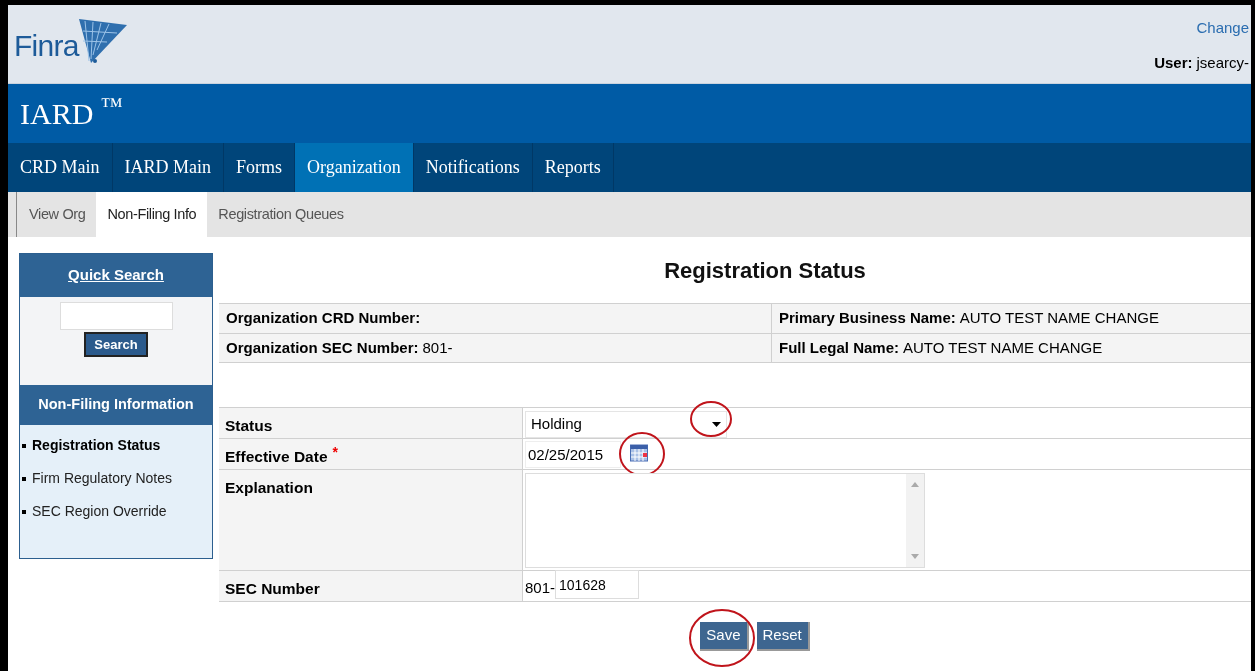 Image resolution: width=1255 pixels, height=671 pixels. I want to click on field-label: SEC Number, so click(272, 589).